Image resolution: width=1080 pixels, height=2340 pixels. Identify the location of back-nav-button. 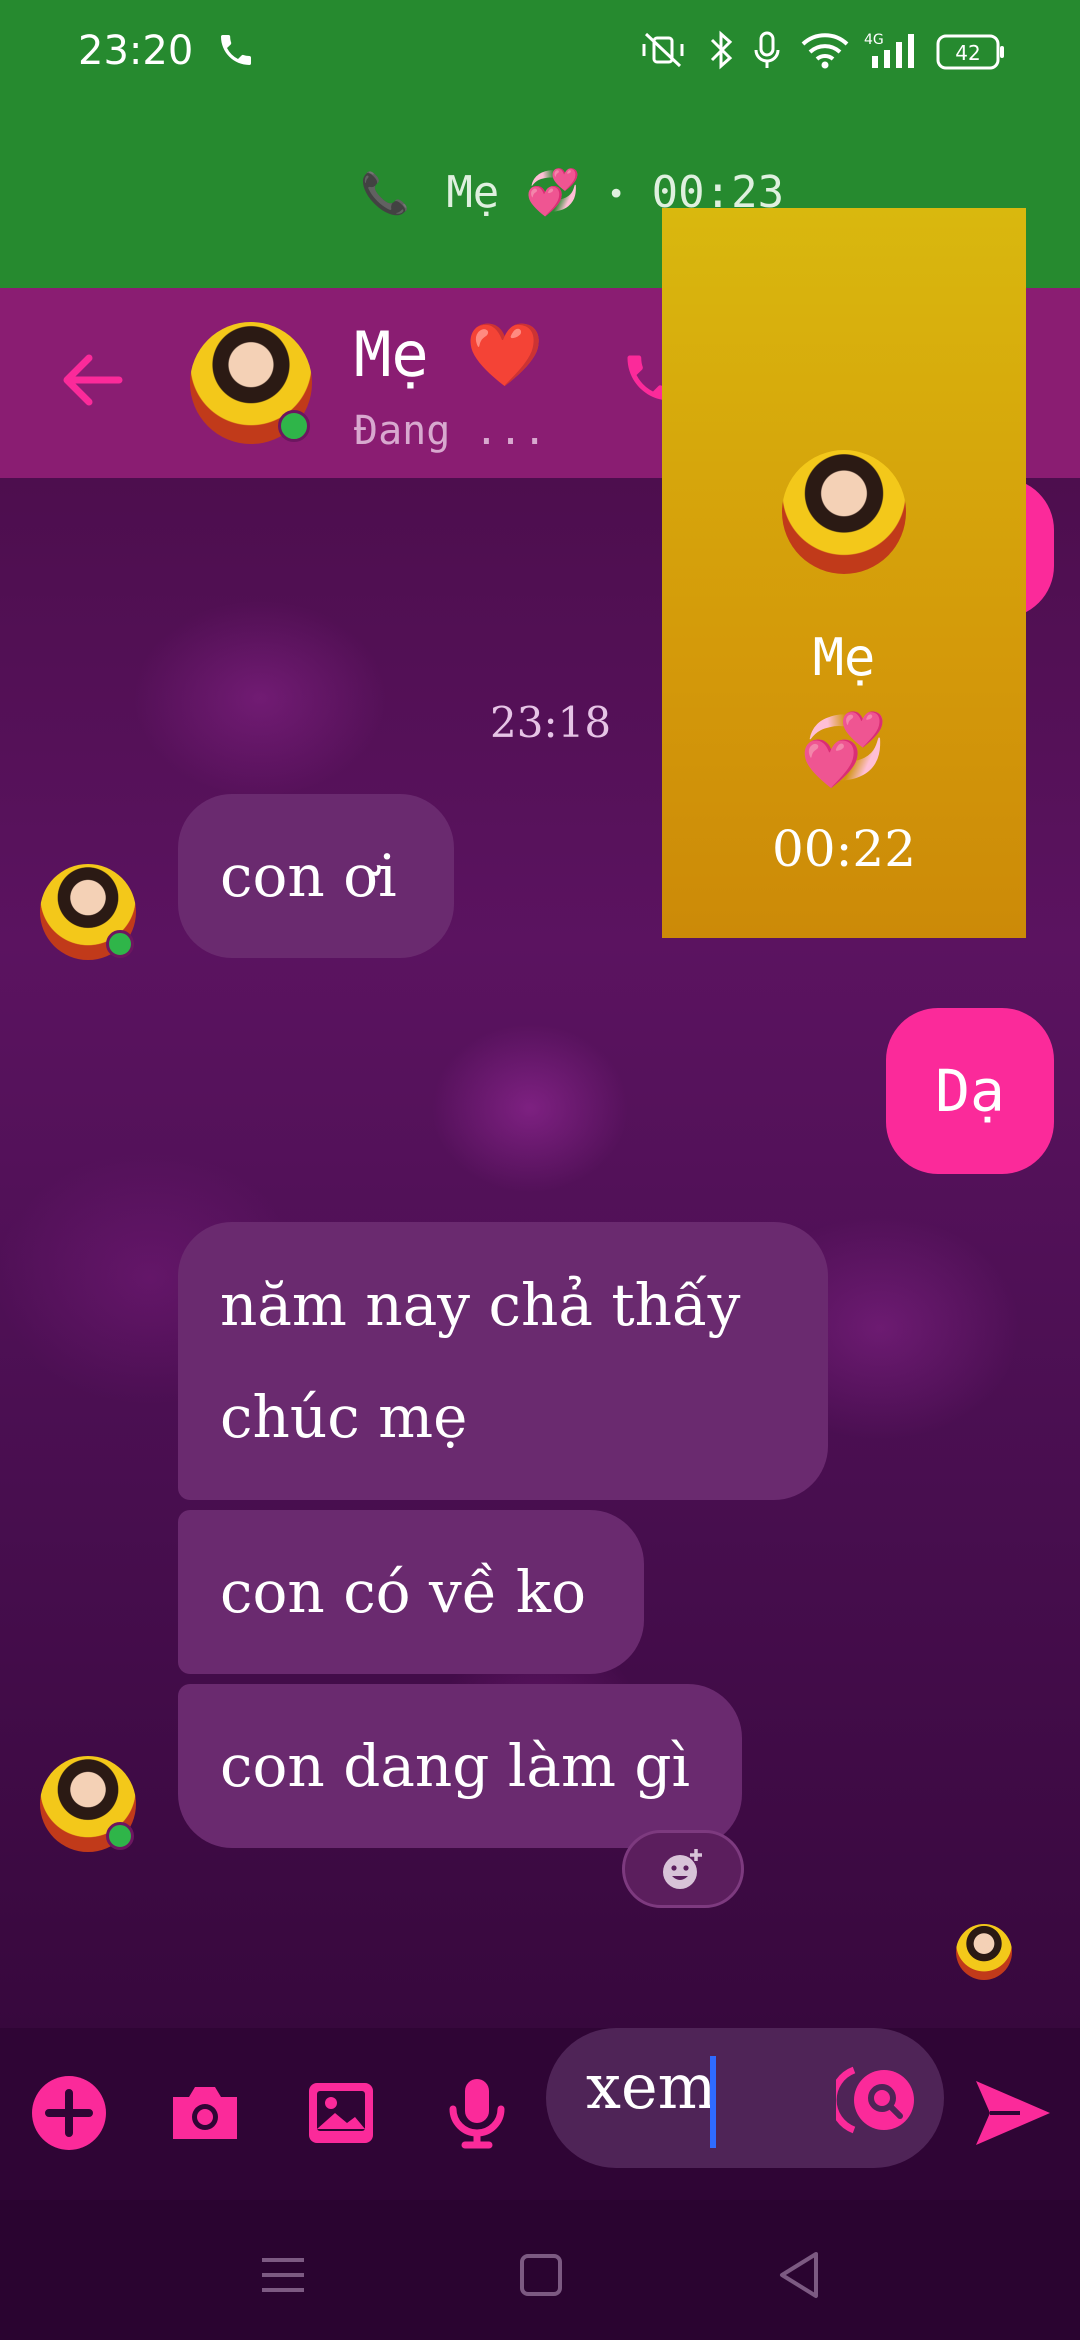
(799, 2275).